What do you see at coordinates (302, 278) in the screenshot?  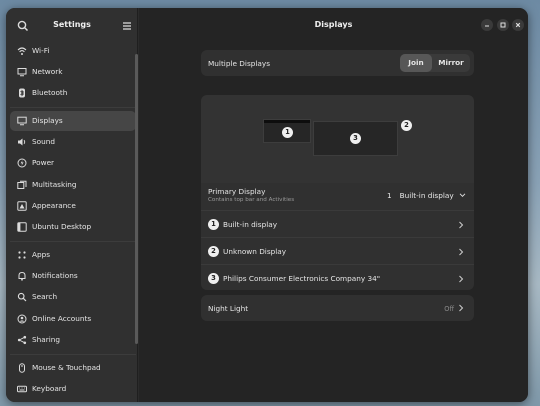 I see `display-name: Philips Consumer Electronics Company 34"` at bounding box center [302, 278].